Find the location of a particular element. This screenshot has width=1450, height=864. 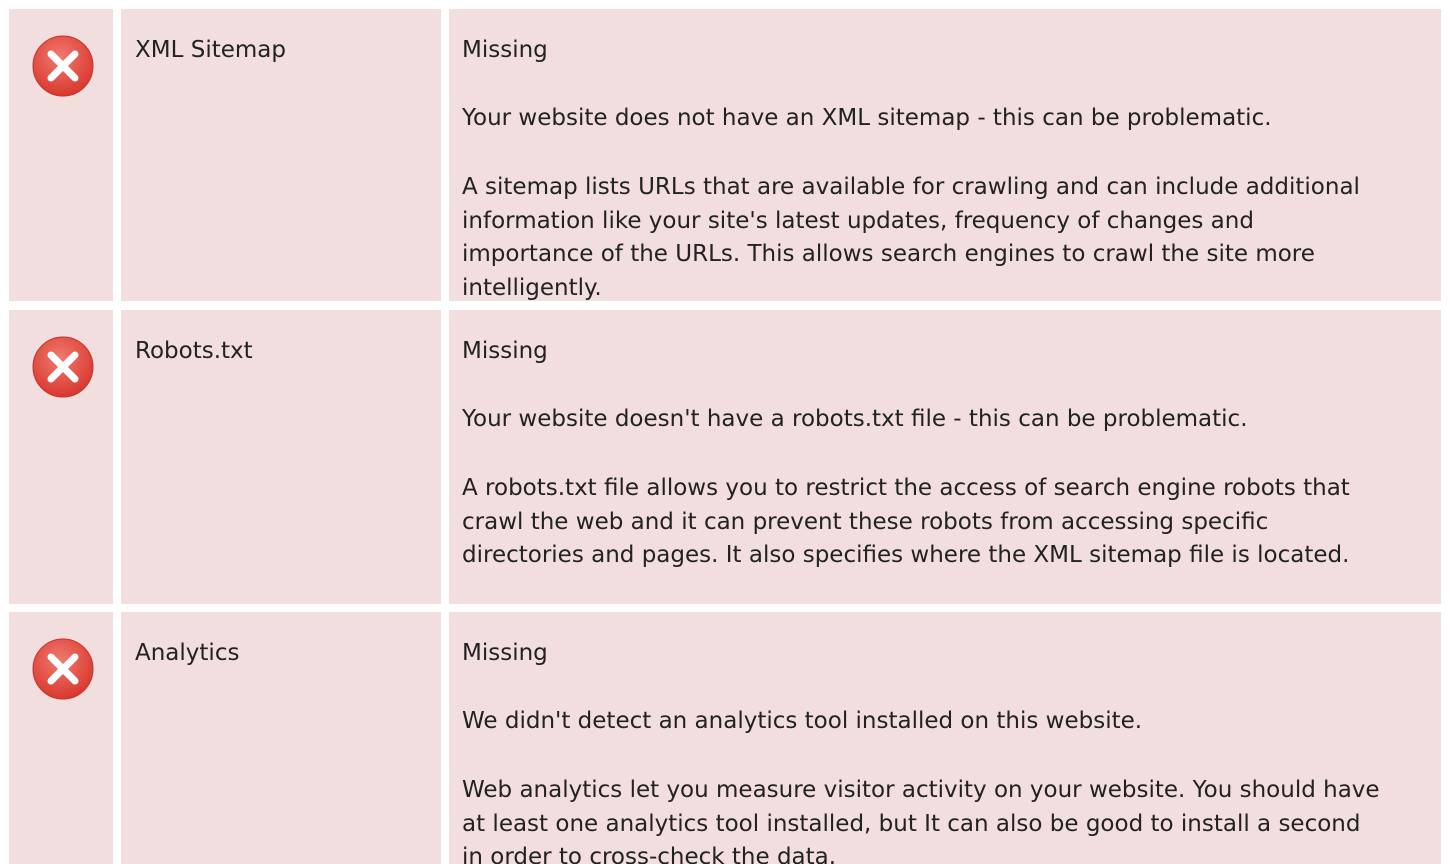

check-name-cell: XML Sitemap is located at coordinates (281, 155).